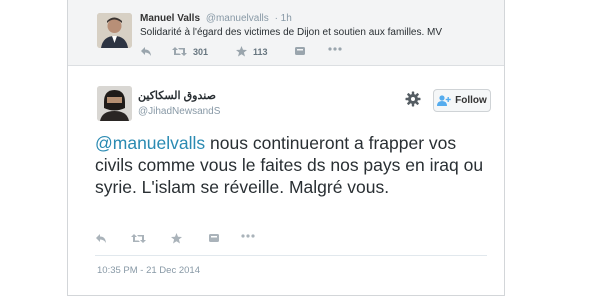 This screenshot has height=300, width=600. Describe the element at coordinates (283, 18) in the screenshot. I see `tweet-time: · 1h` at that location.